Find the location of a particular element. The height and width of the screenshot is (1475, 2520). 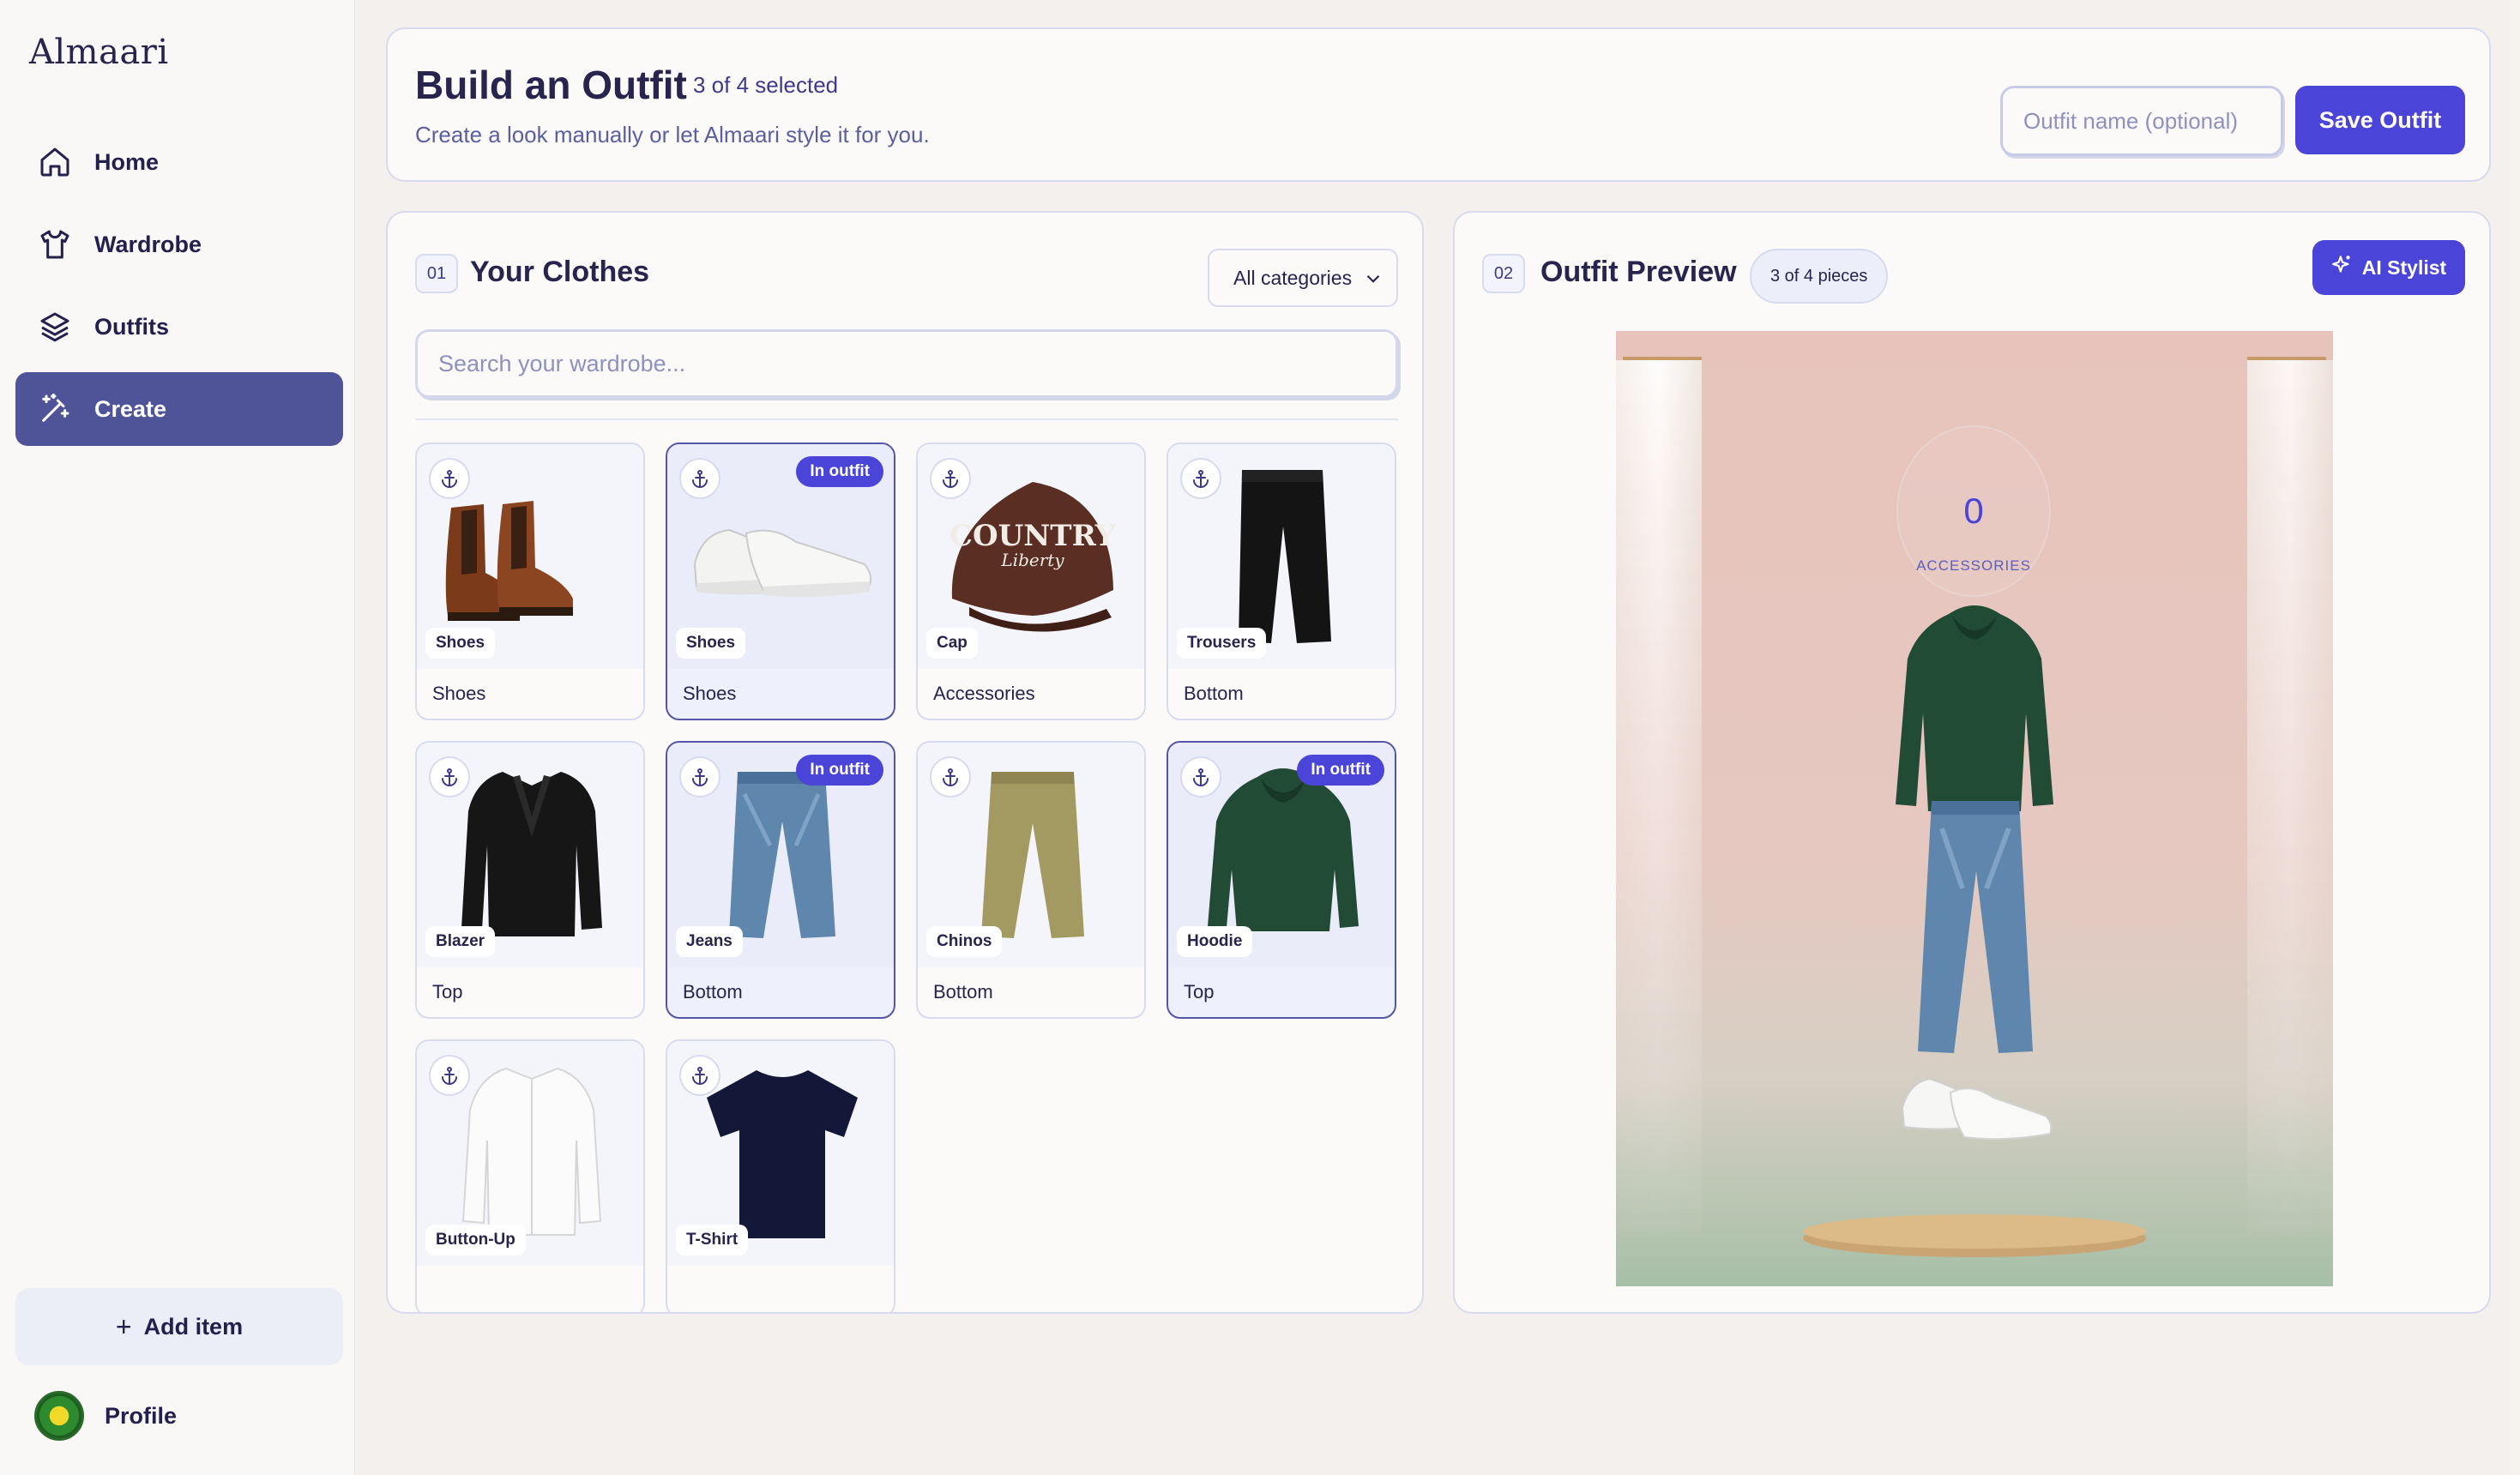

clothes-tile: Blazer Top is located at coordinates (530, 880).